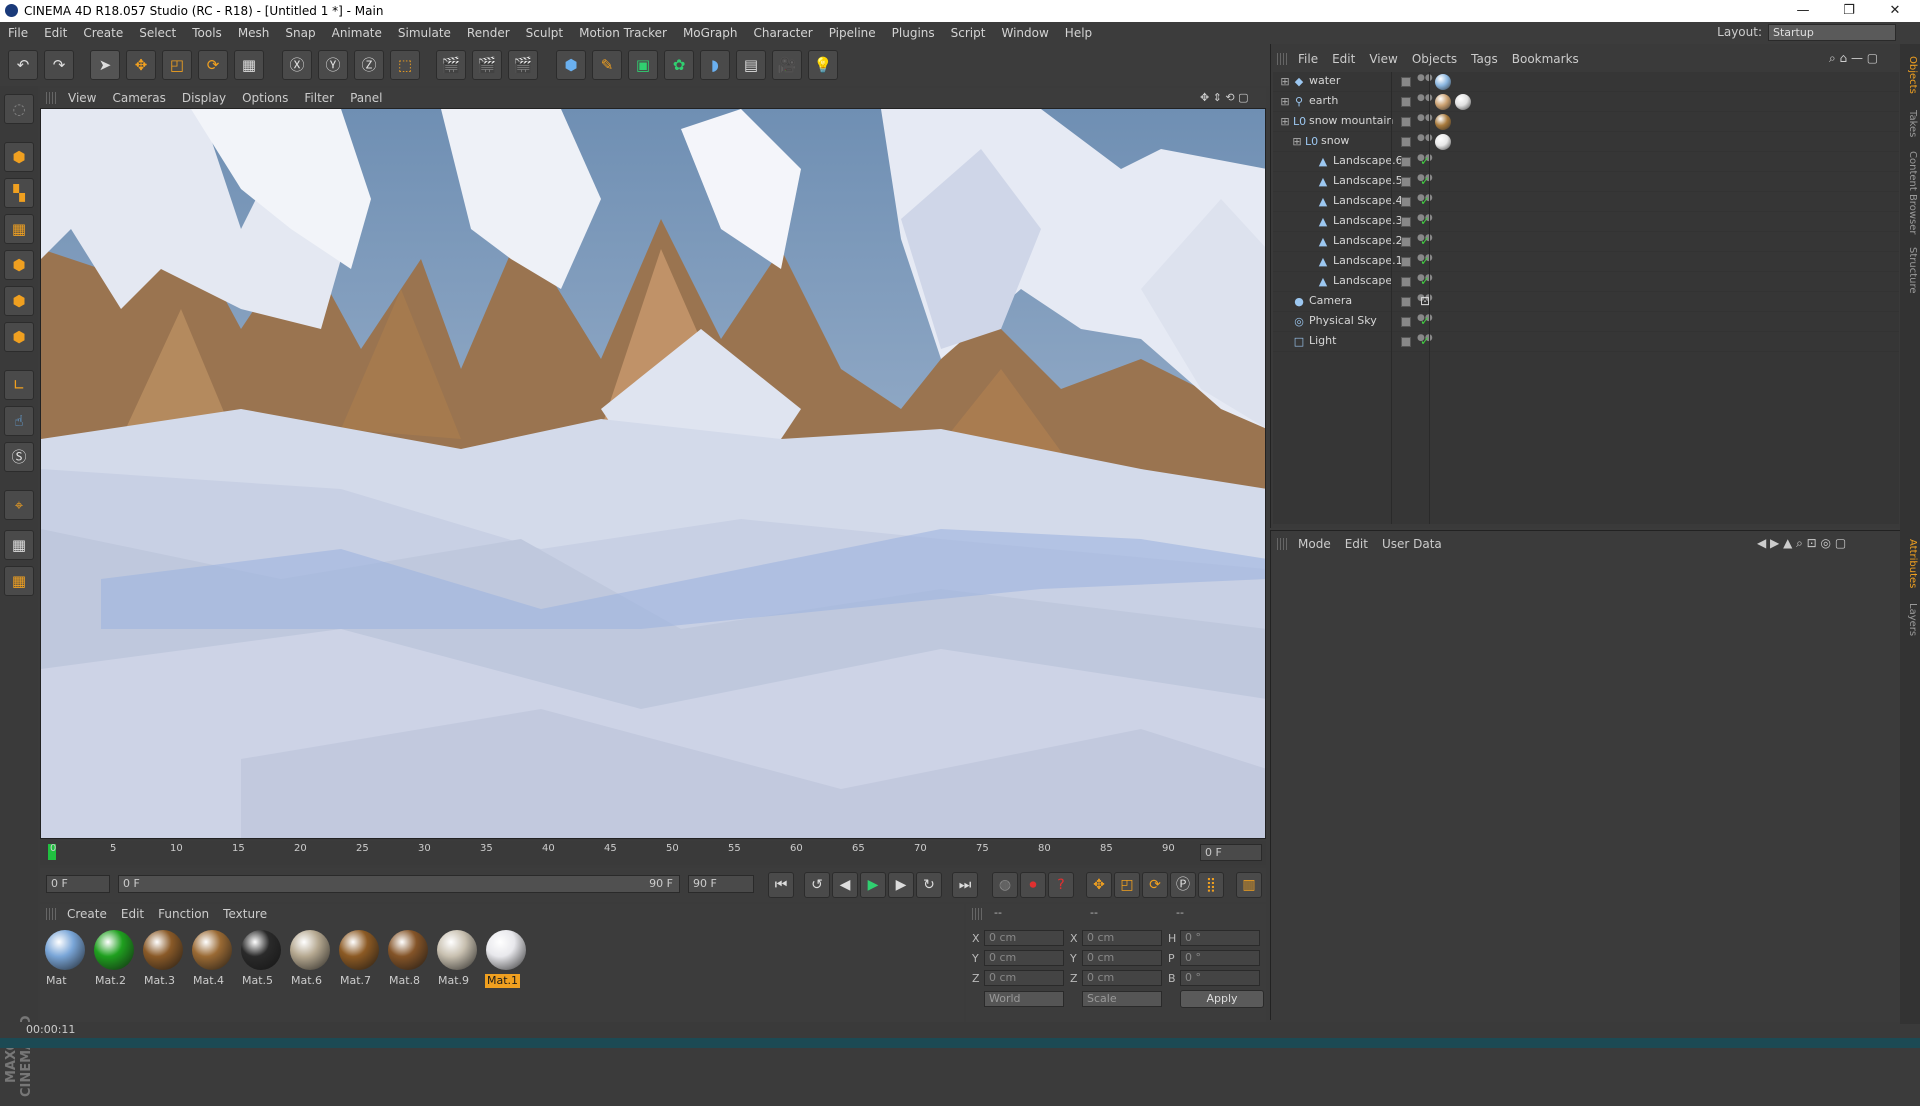  I want to click on cube-primitive-icon: ⬢, so click(571, 65).